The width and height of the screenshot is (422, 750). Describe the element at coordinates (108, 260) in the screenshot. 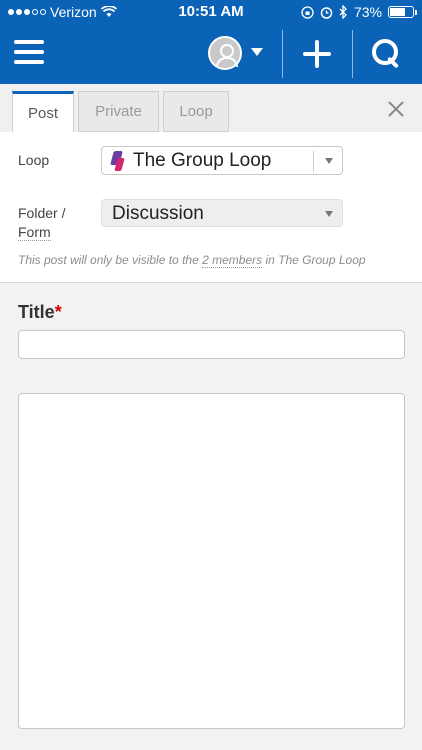

I see `visibility-note-prefix: This post will only be visible to the` at that location.